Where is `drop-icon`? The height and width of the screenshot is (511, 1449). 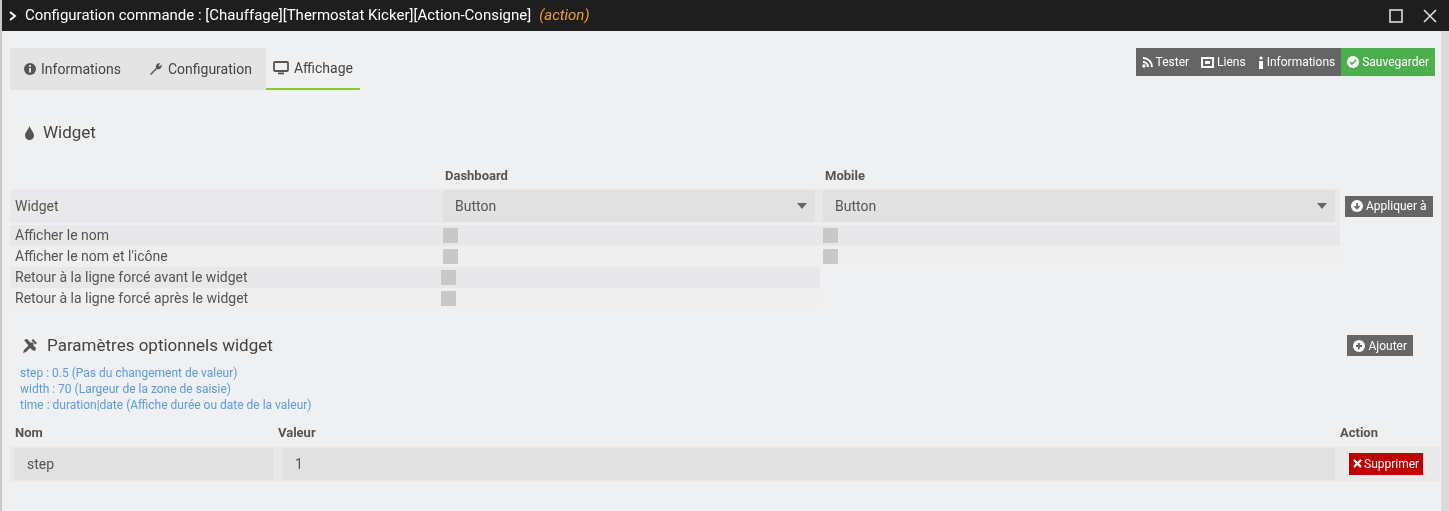
drop-icon is located at coordinates (29, 133).